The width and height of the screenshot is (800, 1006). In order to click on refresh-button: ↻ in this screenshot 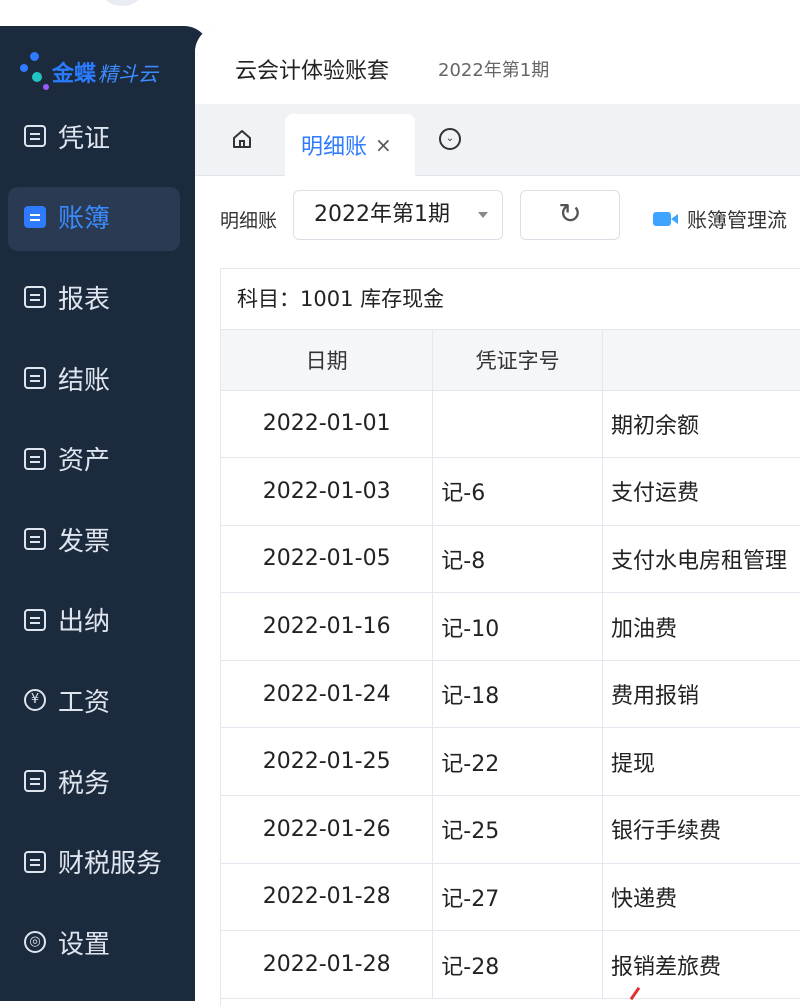, I will do `click(570, 215)`.